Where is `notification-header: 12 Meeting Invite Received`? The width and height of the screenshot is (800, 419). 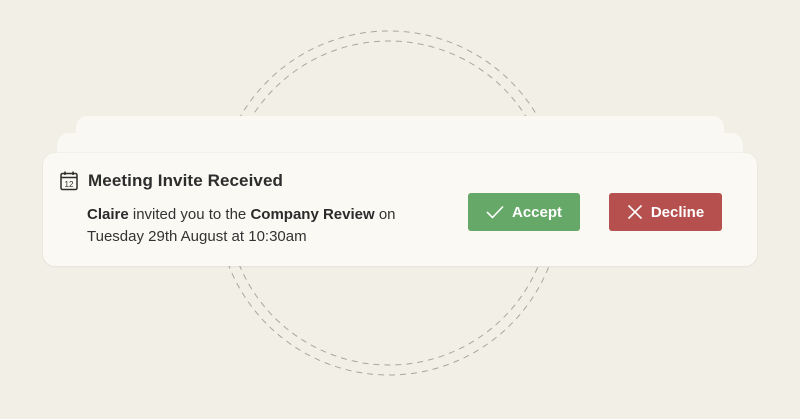
notification-header: 12 Meeting Invite Received is located at coordinates (171, 181).